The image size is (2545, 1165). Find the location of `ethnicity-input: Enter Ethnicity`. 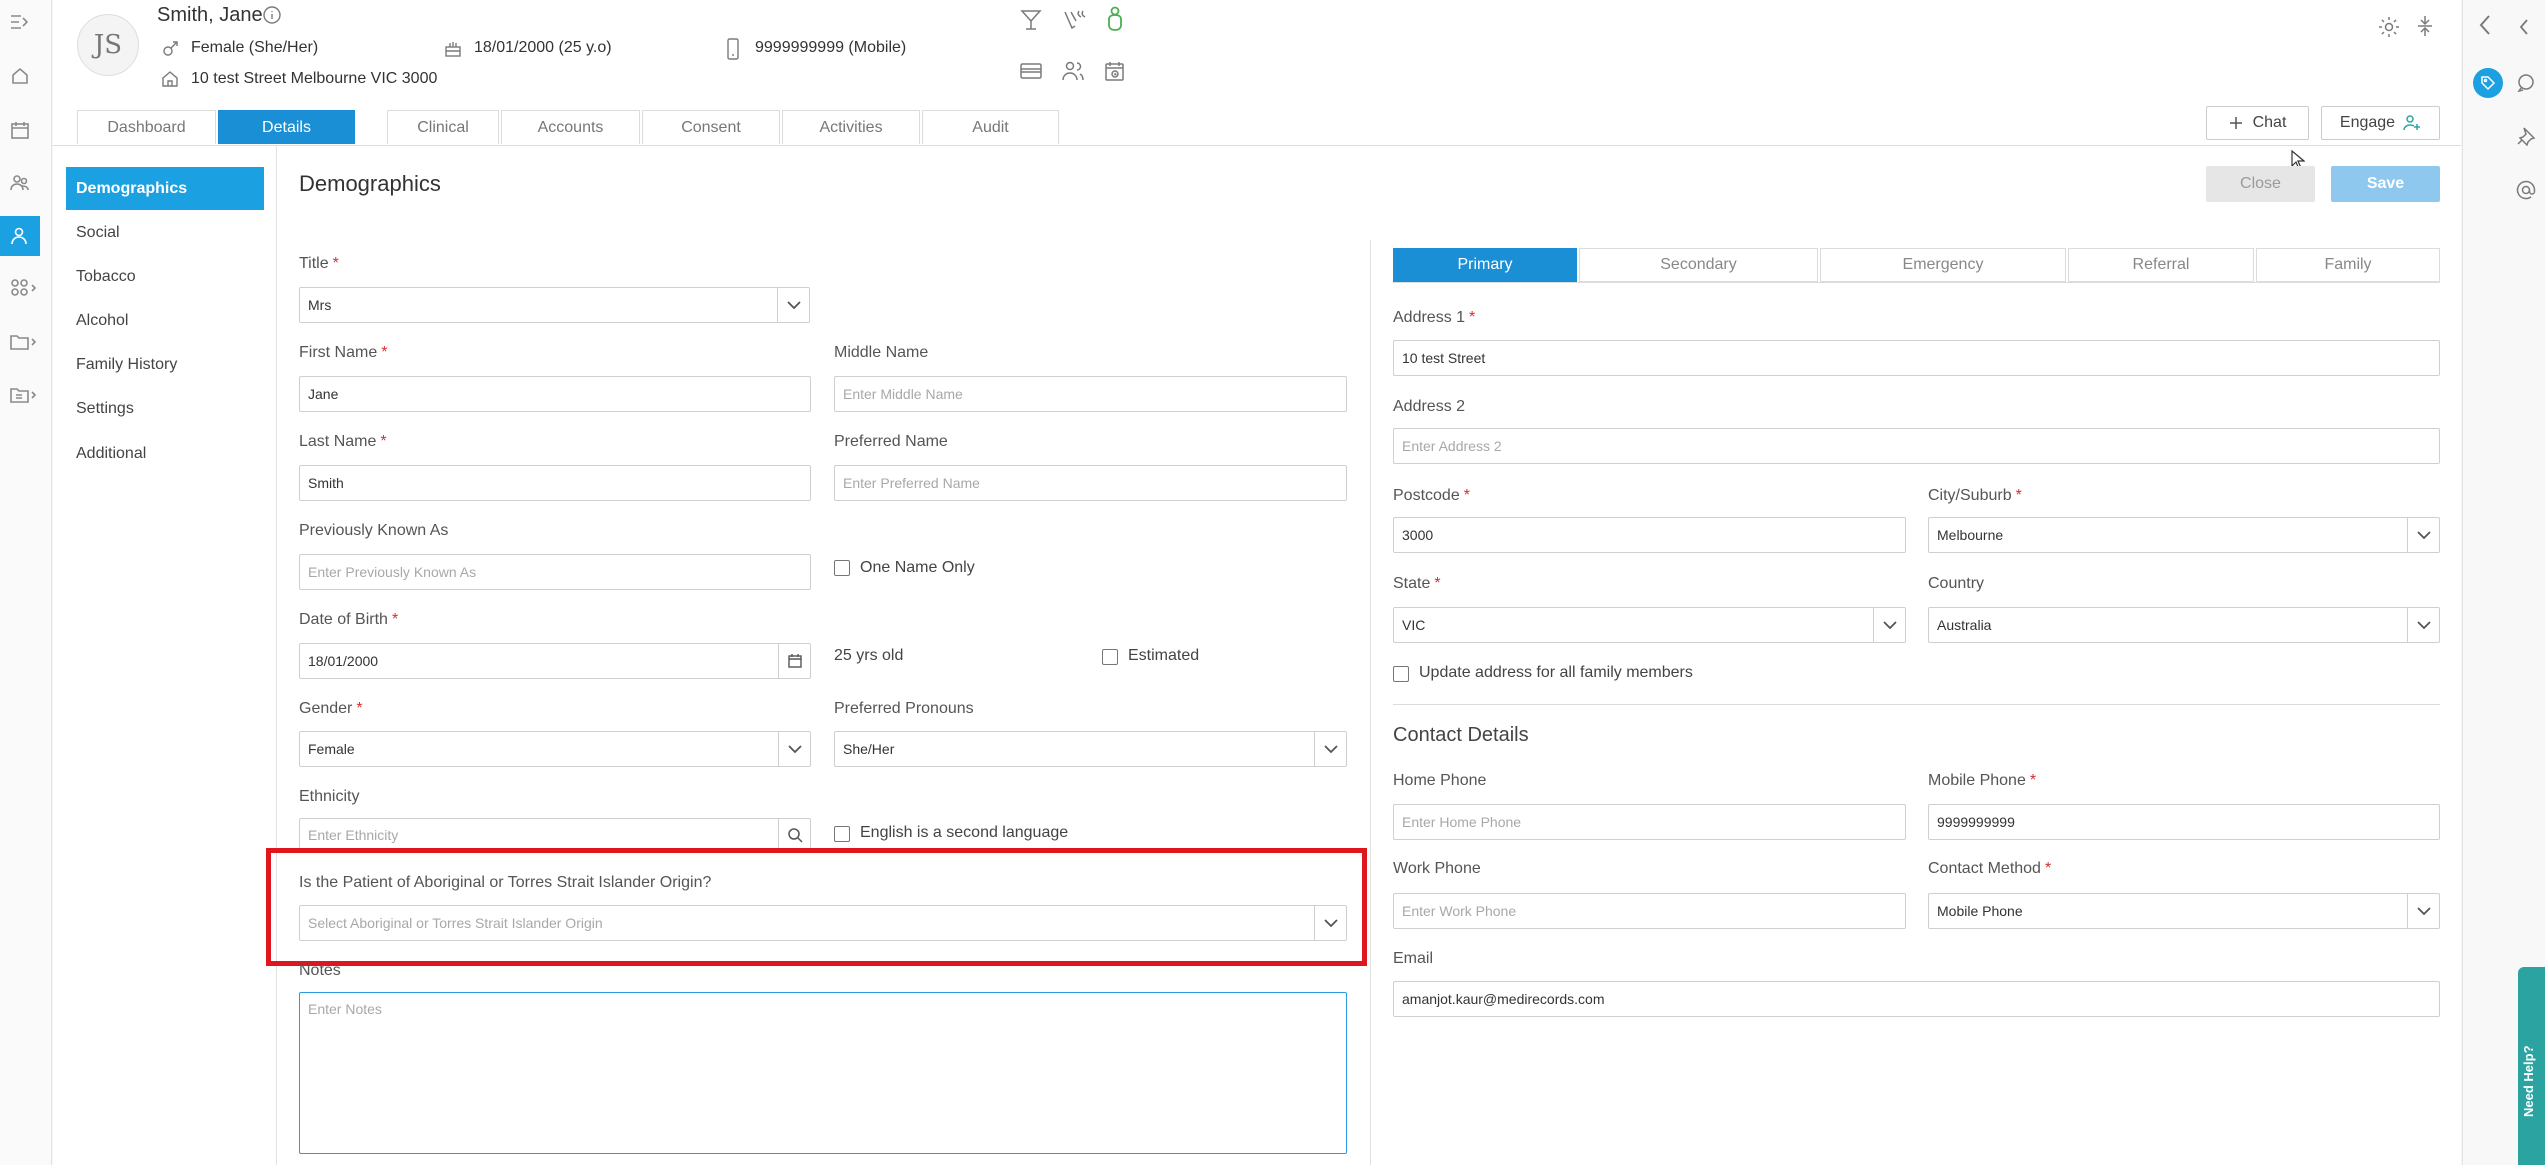

ethnicity-input: Enter Ethnicity is located at coordinates (555, 835).